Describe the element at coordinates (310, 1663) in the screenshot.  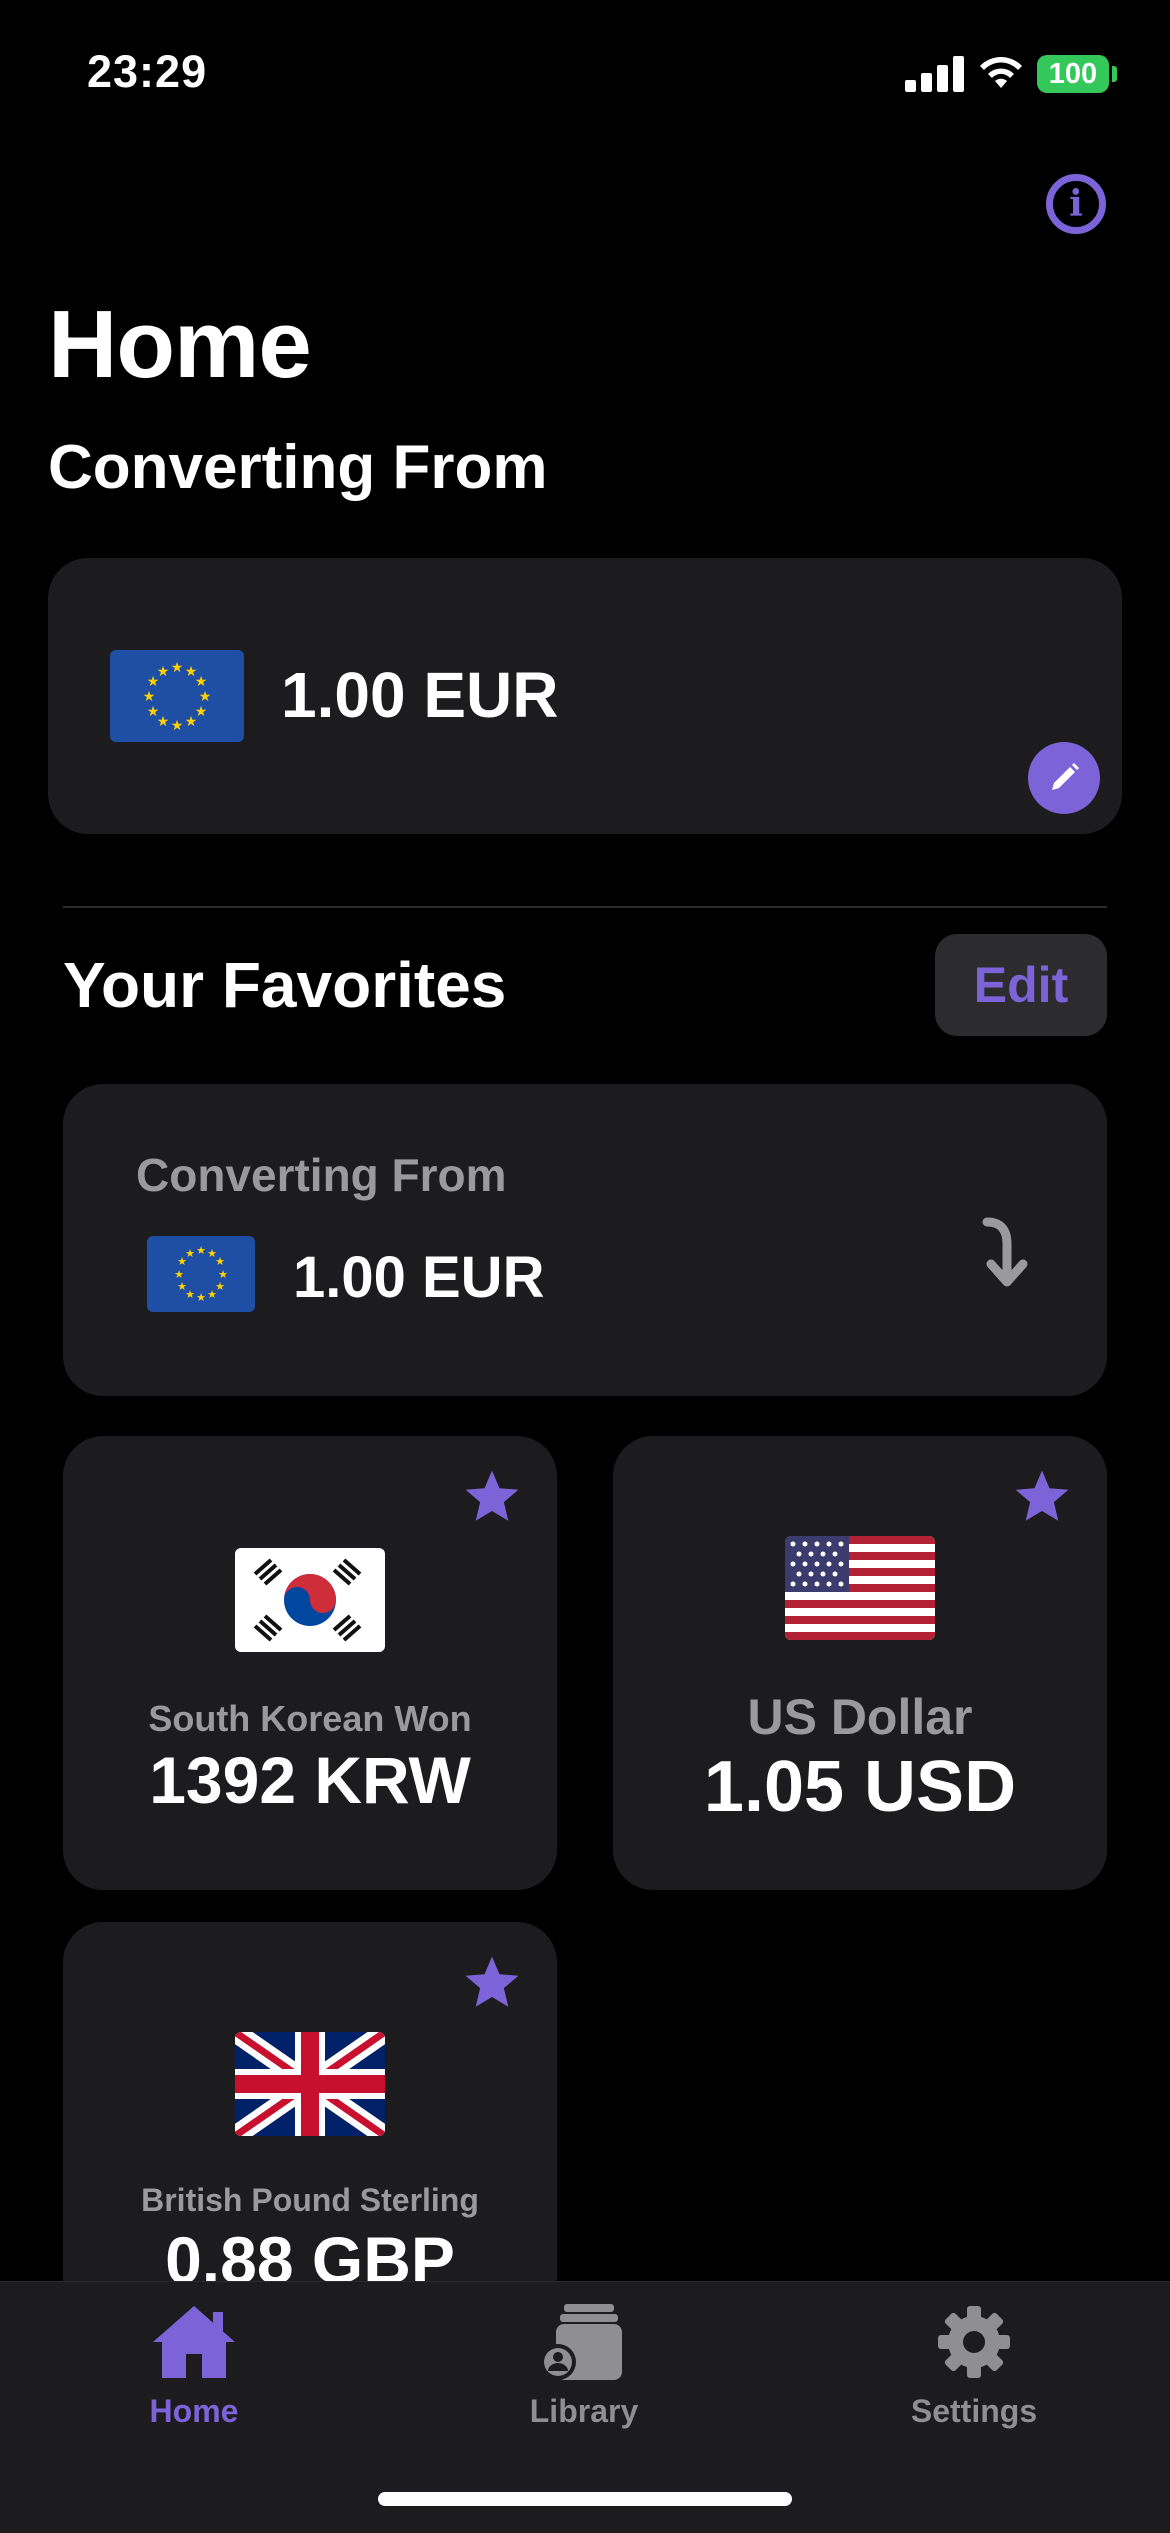
I see `favorite-card-krw: South Korean Won 1392 KRW` at that location.